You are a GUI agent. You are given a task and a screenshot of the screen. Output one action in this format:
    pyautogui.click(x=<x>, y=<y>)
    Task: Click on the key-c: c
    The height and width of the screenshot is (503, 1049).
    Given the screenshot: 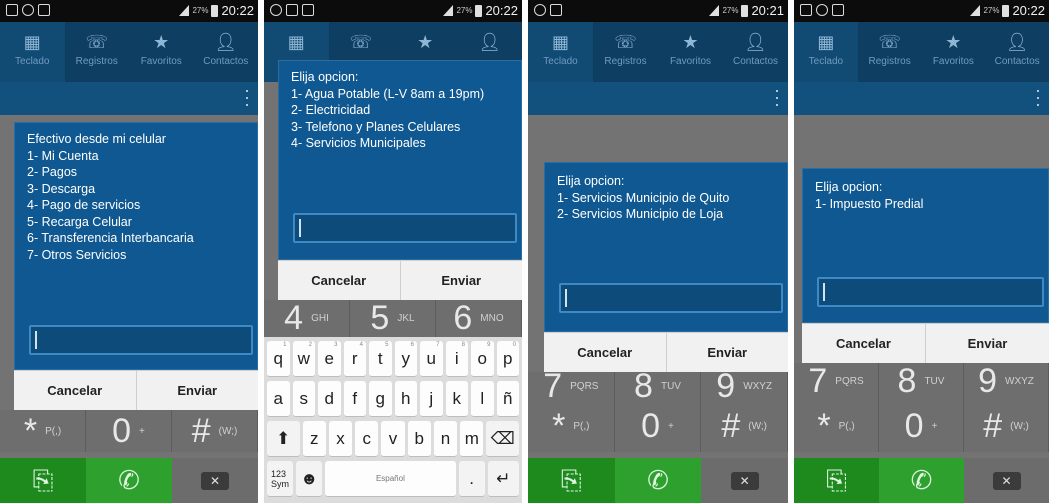 What is the action you would take?
    pyautogui.click(x=367, y=439)
    